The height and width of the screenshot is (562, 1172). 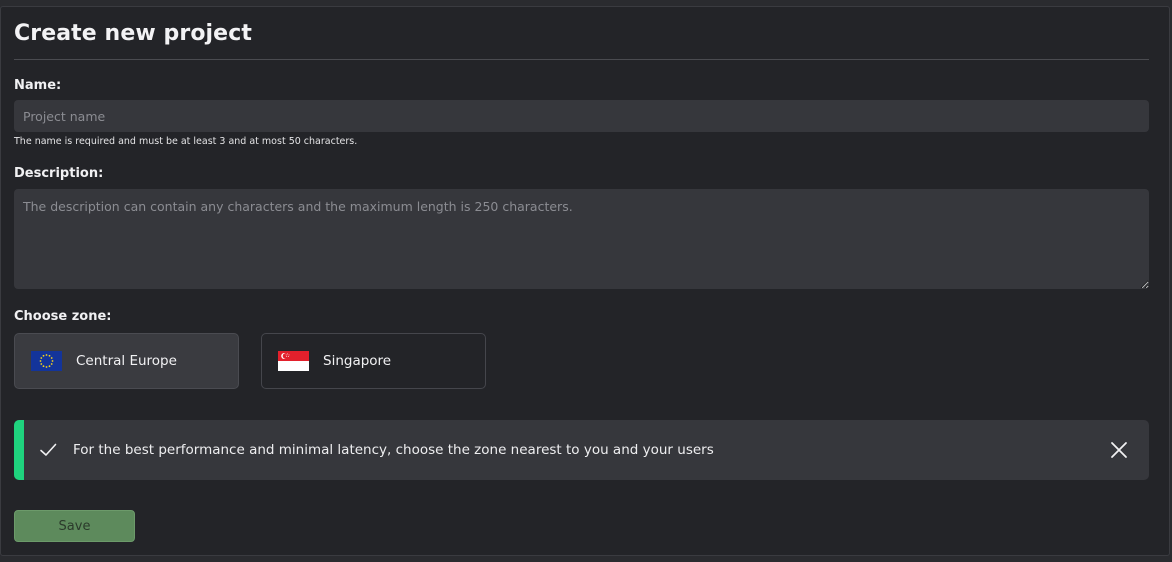 What do you see at coordinates (293, 361) in the screenshot?
I see `singapore-flag-icon` at bounding box center [293, 361].